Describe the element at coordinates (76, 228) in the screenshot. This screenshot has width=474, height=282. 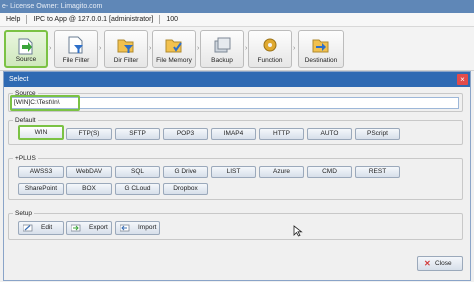
I see `export-icon` at that location.